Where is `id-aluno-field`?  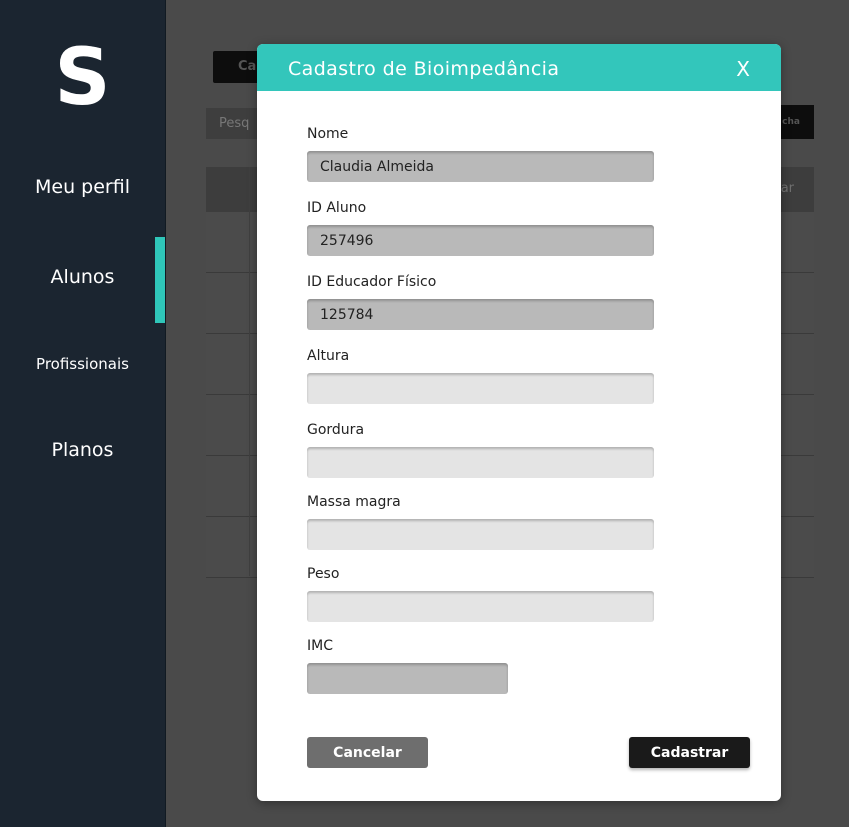 id-aluno-field is located at coordinates (480, 240).